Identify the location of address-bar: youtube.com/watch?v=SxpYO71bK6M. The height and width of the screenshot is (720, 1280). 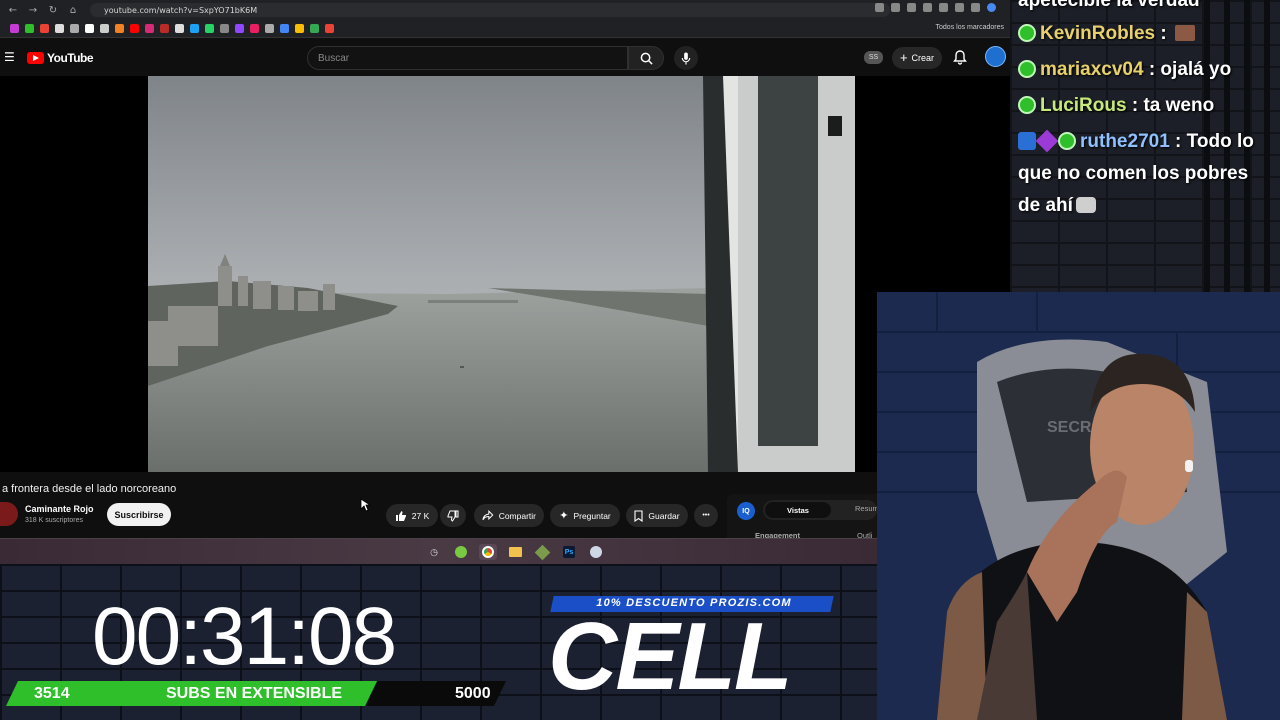
(490, 10).